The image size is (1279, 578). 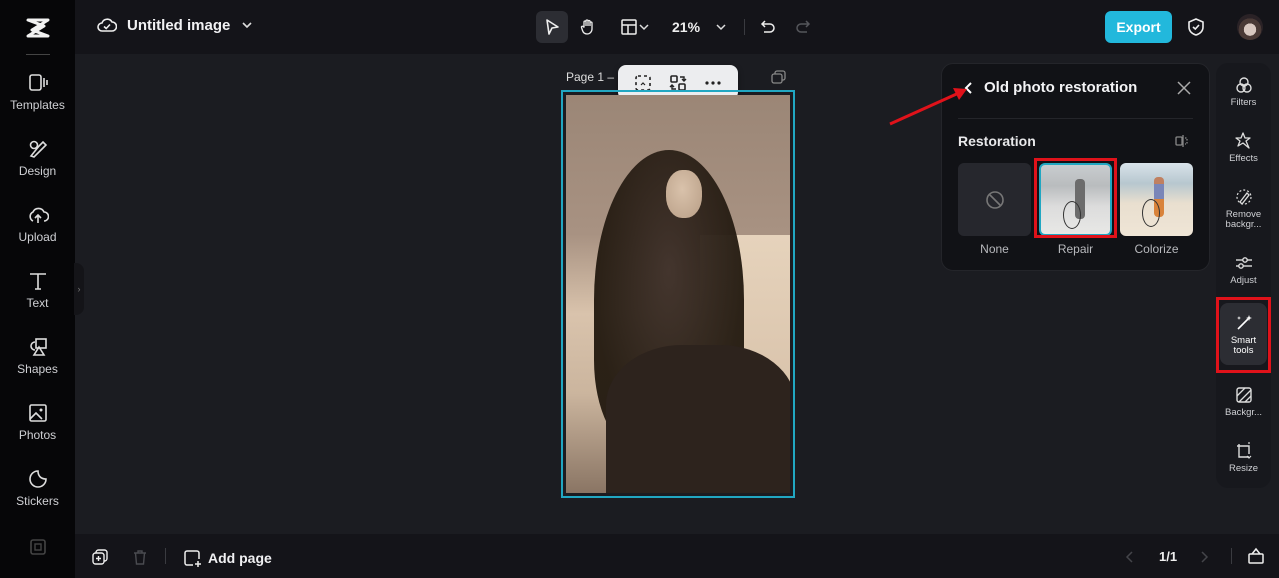 I want to click on design-icon, so click(x=38, y=149).